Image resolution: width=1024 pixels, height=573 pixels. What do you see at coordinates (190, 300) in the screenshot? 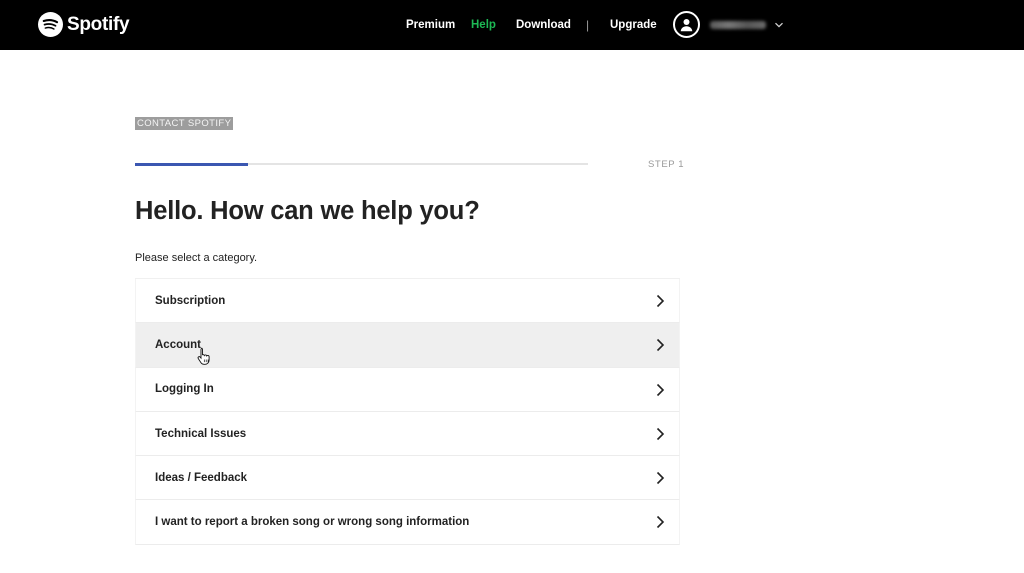
I see `category-label: Subscription` at bounding box center [190, 300].